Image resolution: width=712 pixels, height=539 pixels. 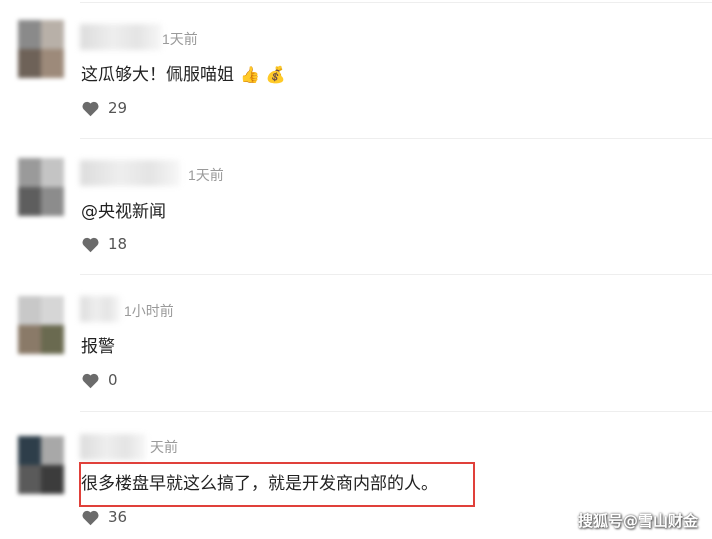 I want to click on like-button: 0, so click(x=99, y=380).